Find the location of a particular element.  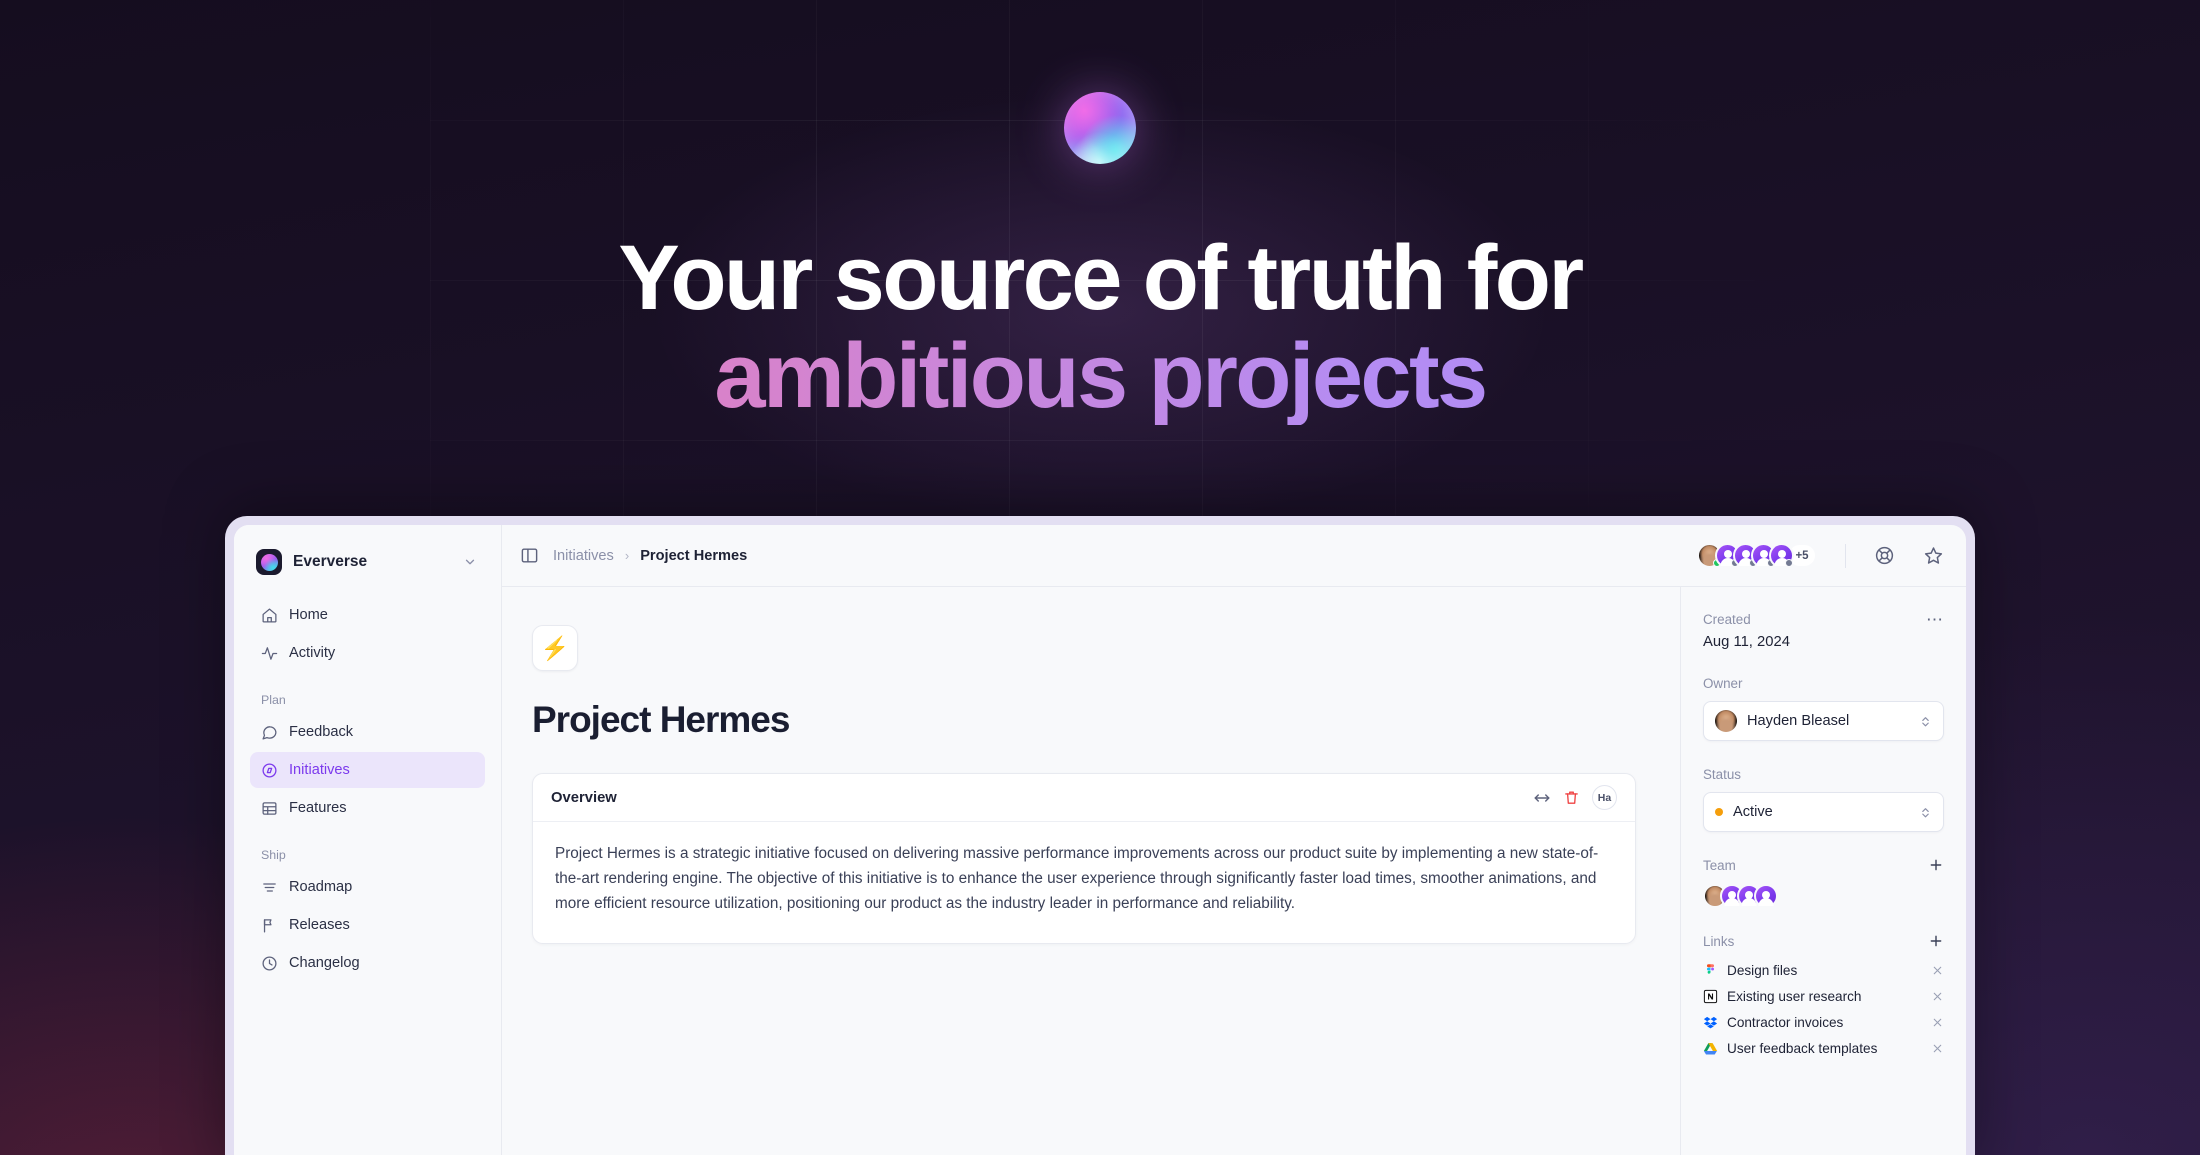

status-dot is located at coordinates (1719, 812).